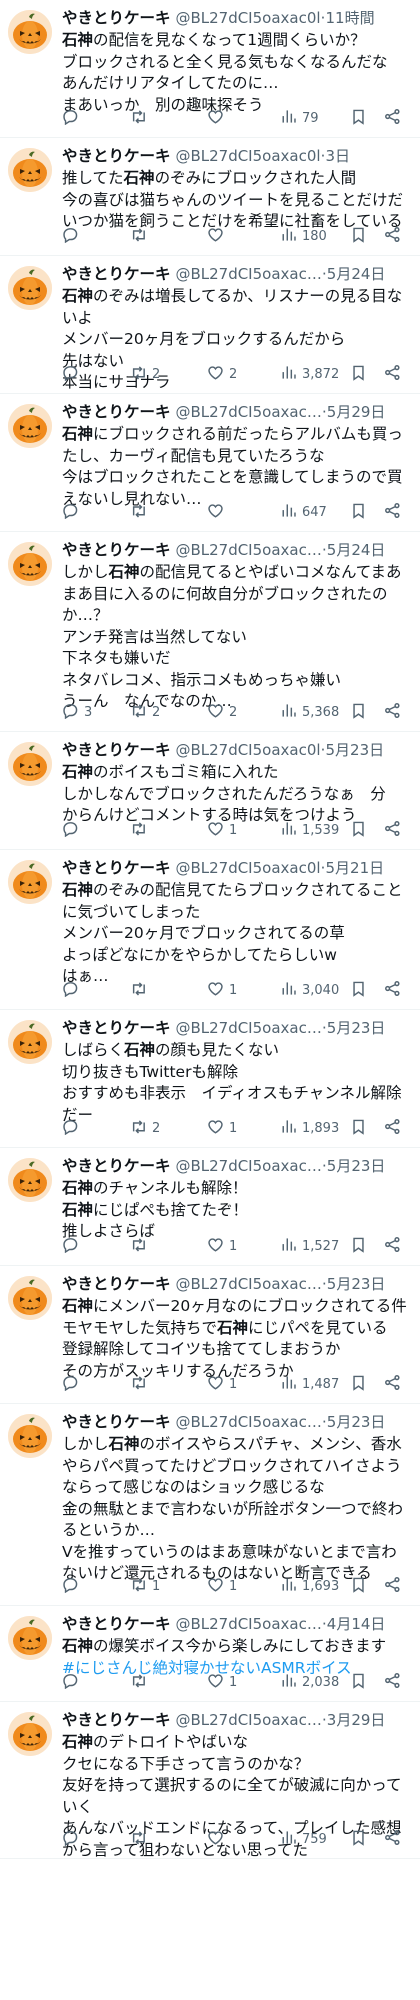 Image resolution: width=420 pixels, height=2000 pixels. I want to click on views-button: 1,693, so click(309, 1586).